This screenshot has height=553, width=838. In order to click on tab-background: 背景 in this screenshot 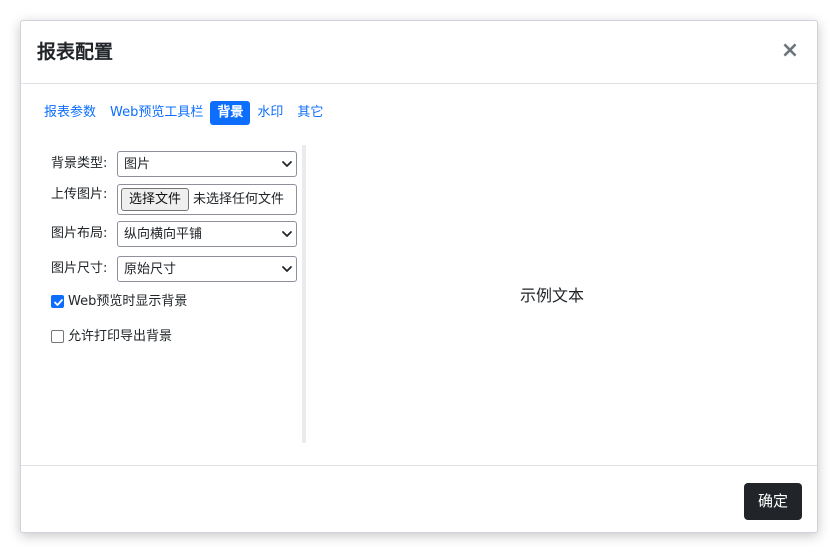, I will do `click(230, 113)`.